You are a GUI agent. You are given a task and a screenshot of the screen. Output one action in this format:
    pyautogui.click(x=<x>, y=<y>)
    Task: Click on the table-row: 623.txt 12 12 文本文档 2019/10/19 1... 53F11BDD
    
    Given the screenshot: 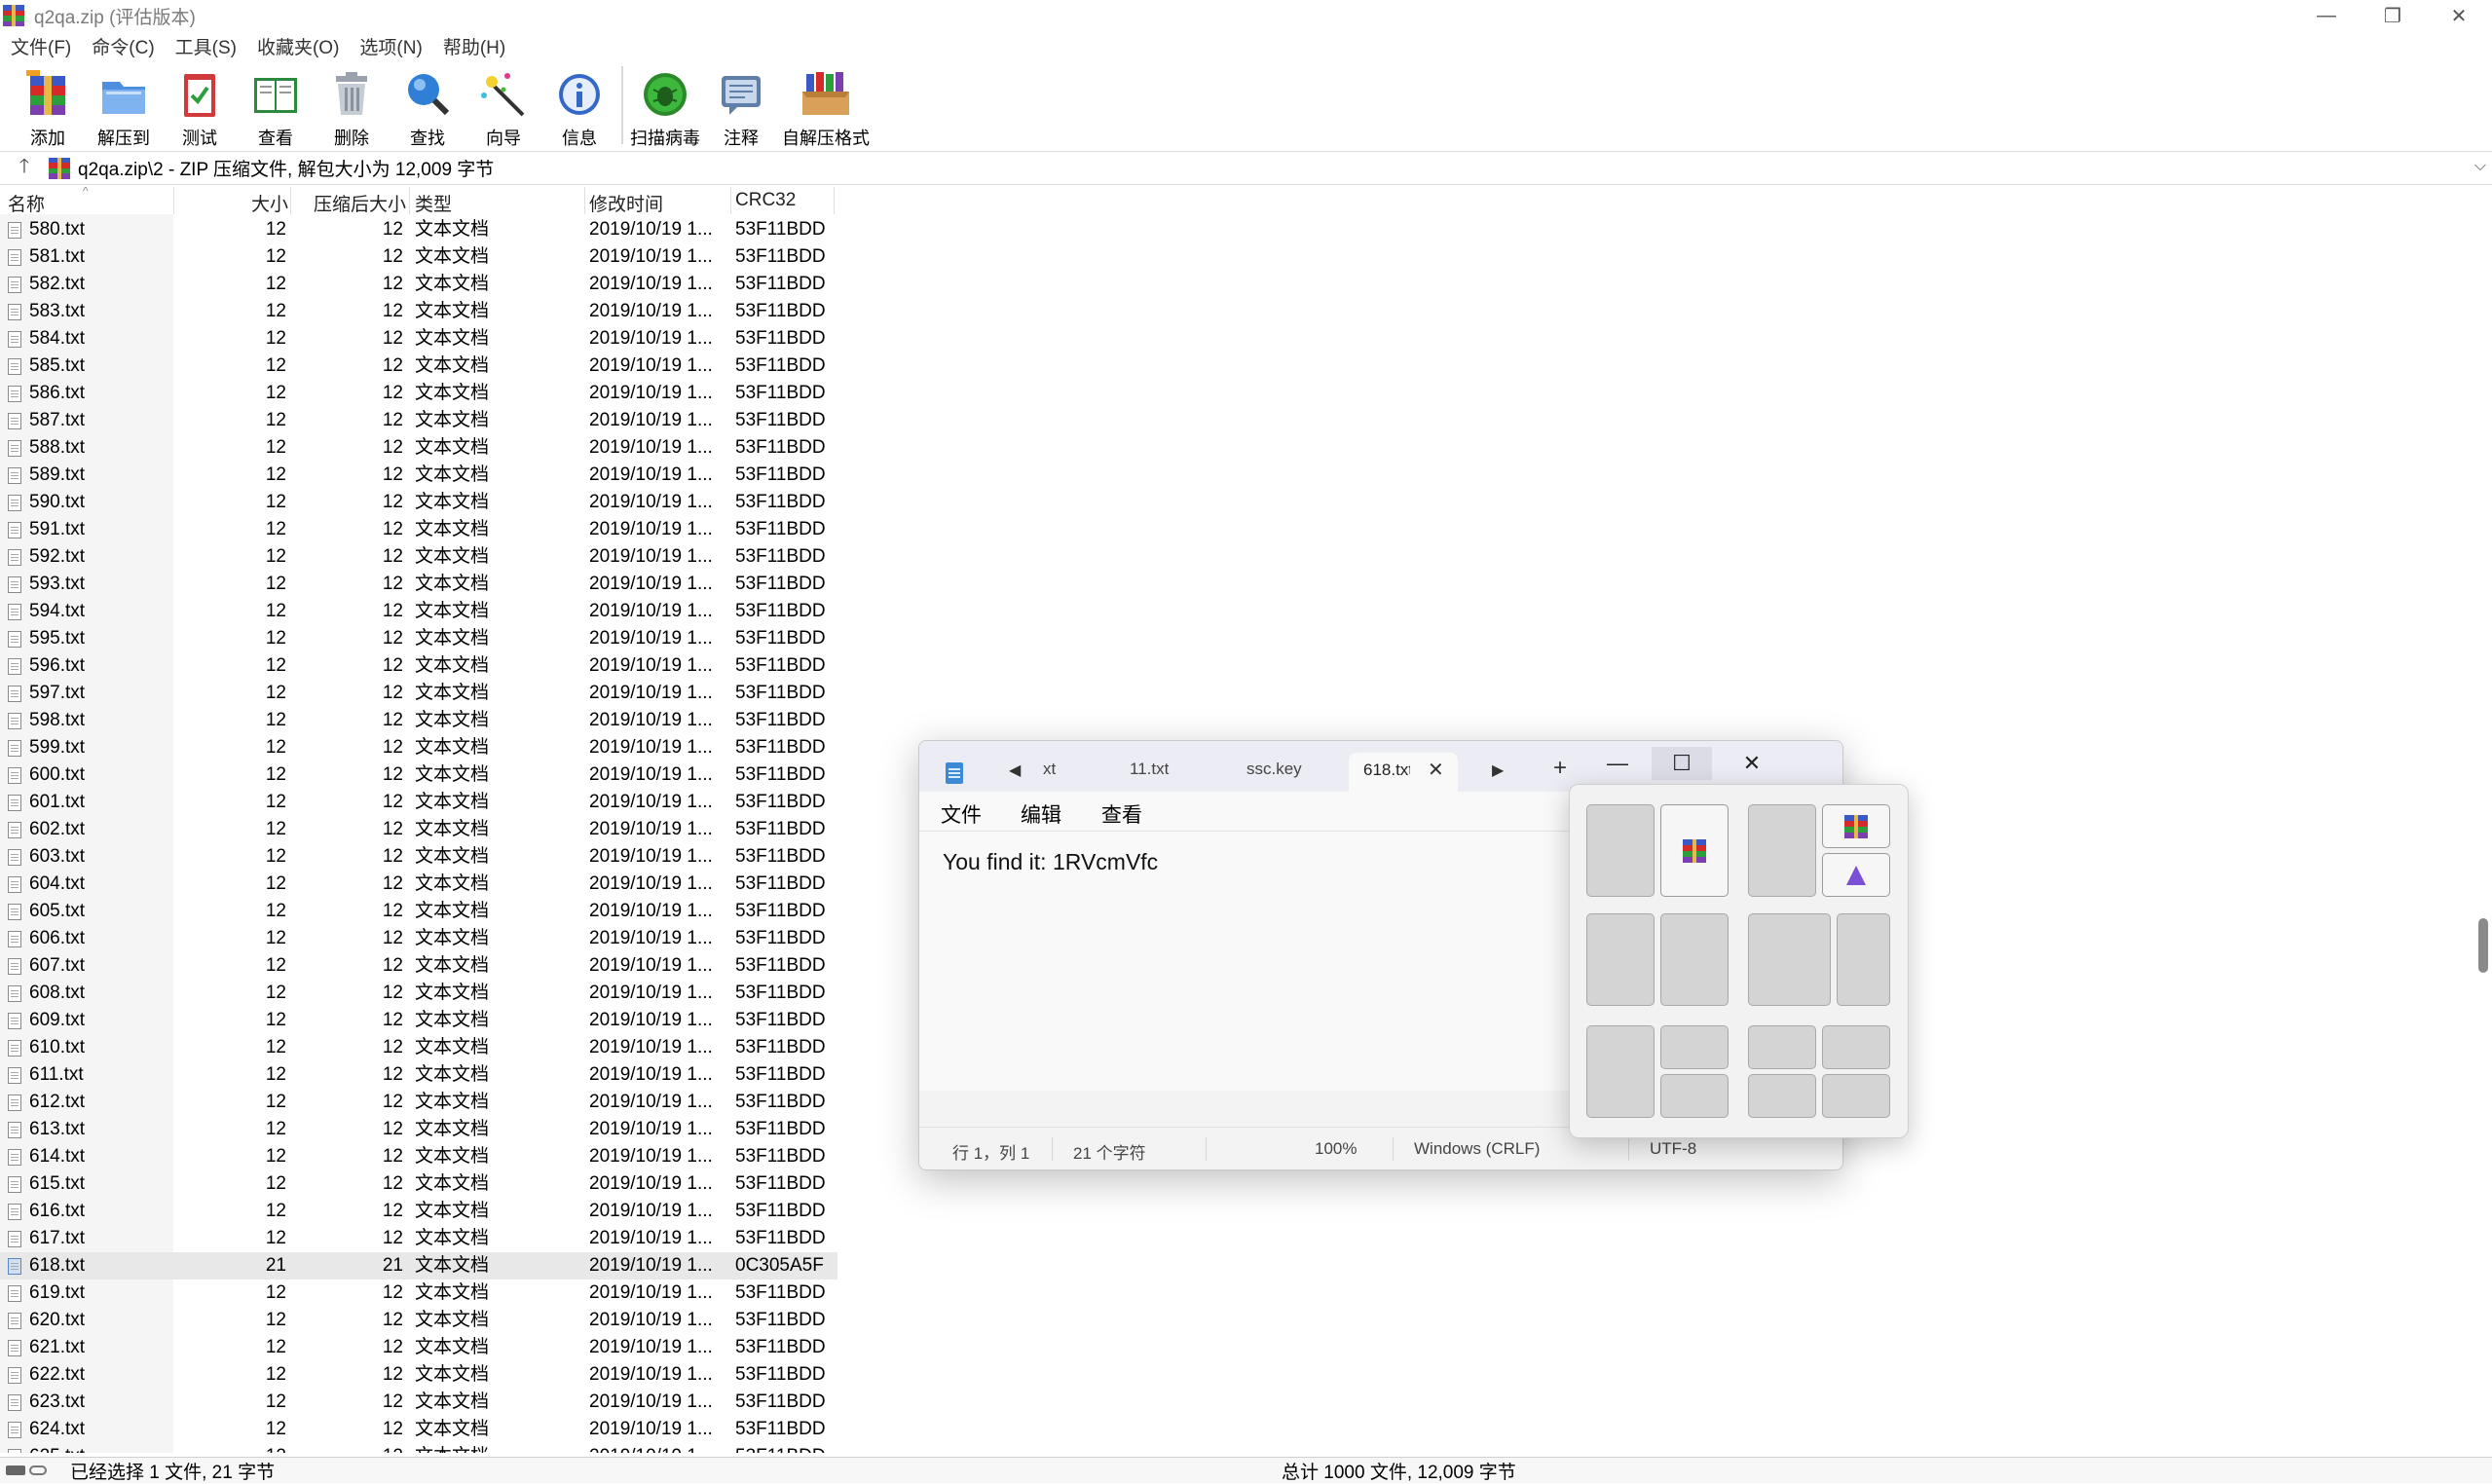 What is the action you would take?
    pyautogui.click(x=418, y=1402)
    